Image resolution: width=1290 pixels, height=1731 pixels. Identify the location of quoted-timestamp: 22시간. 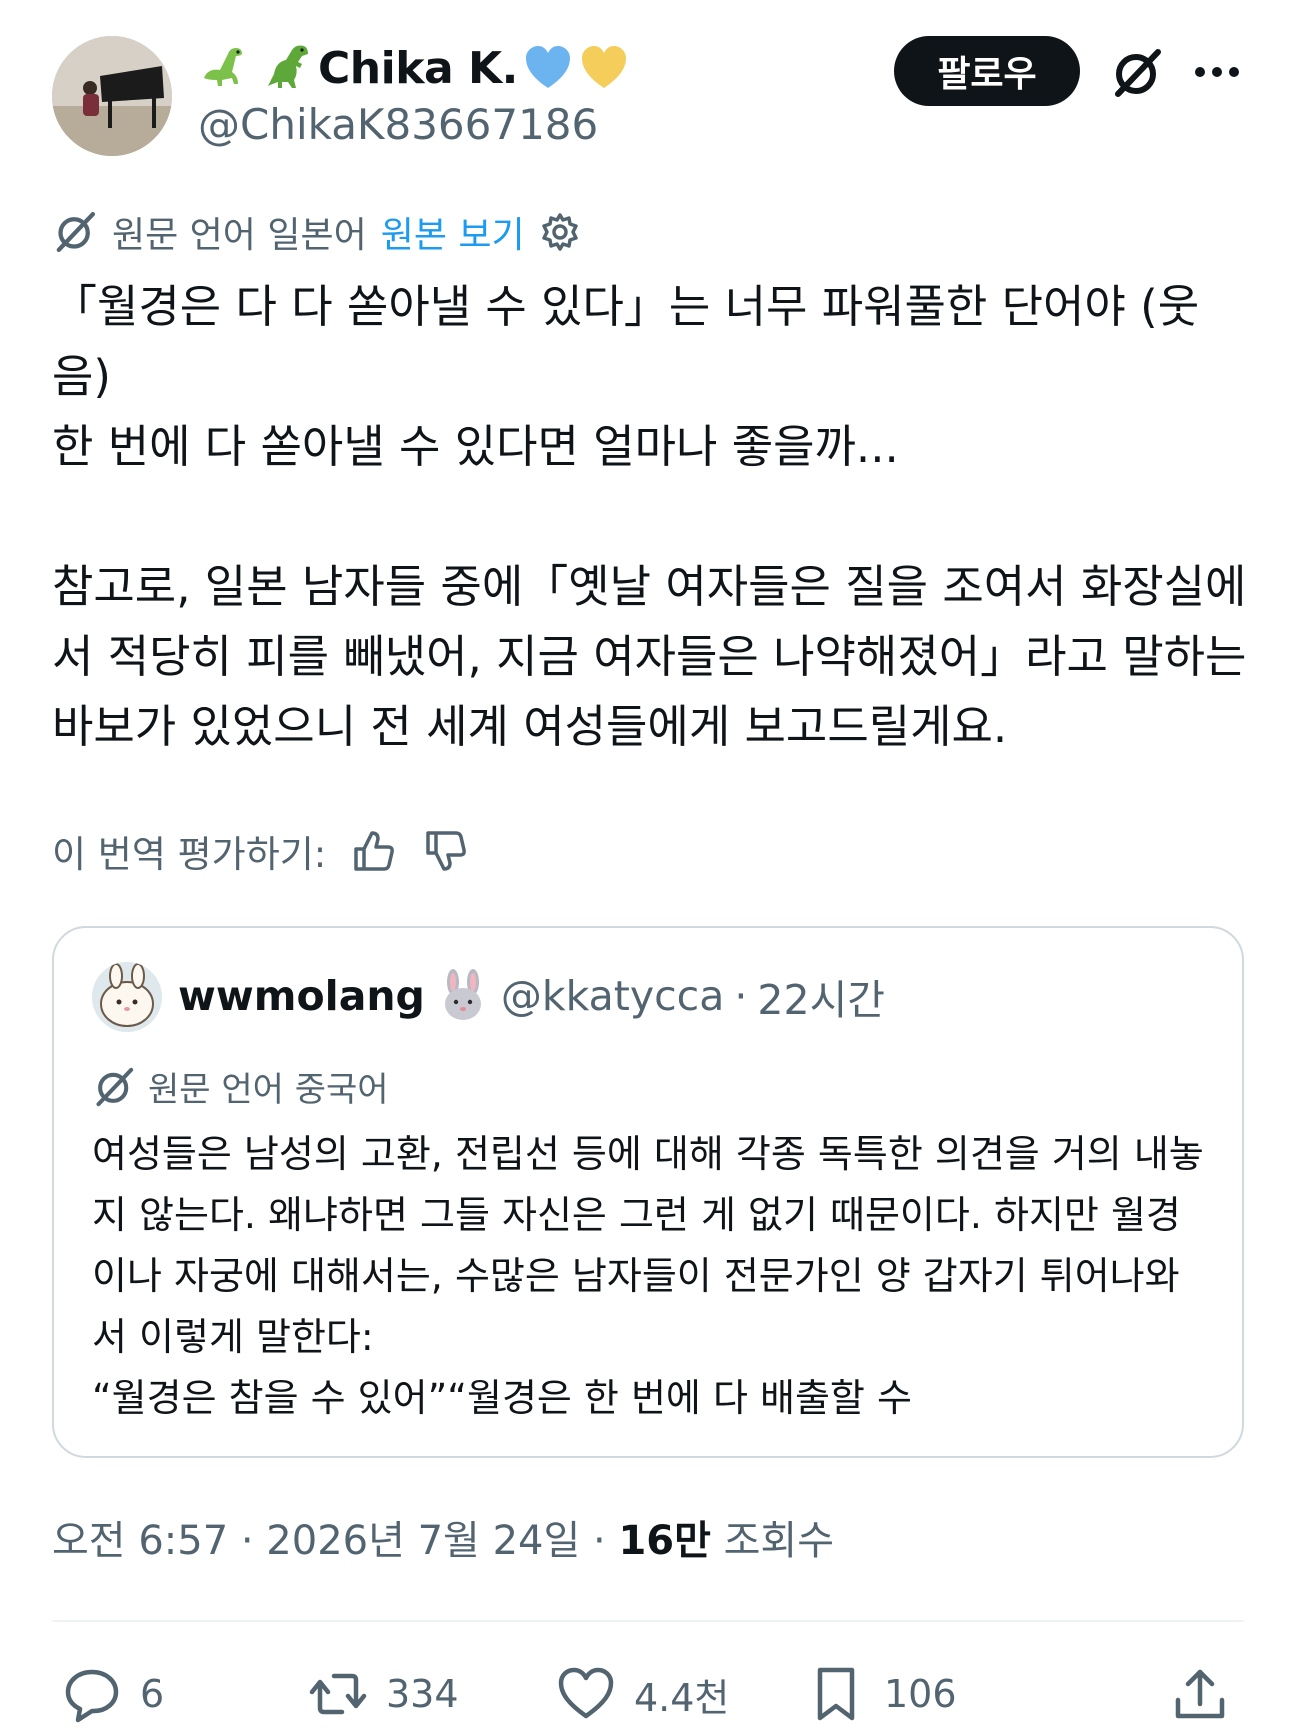
(821, 1000).